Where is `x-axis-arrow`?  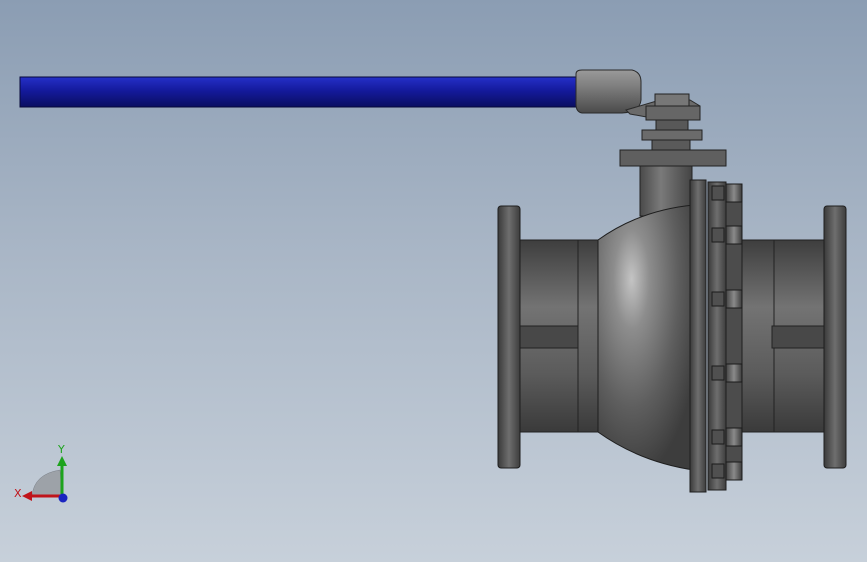 x-axis-arrow is located at coordinates (27, 496).